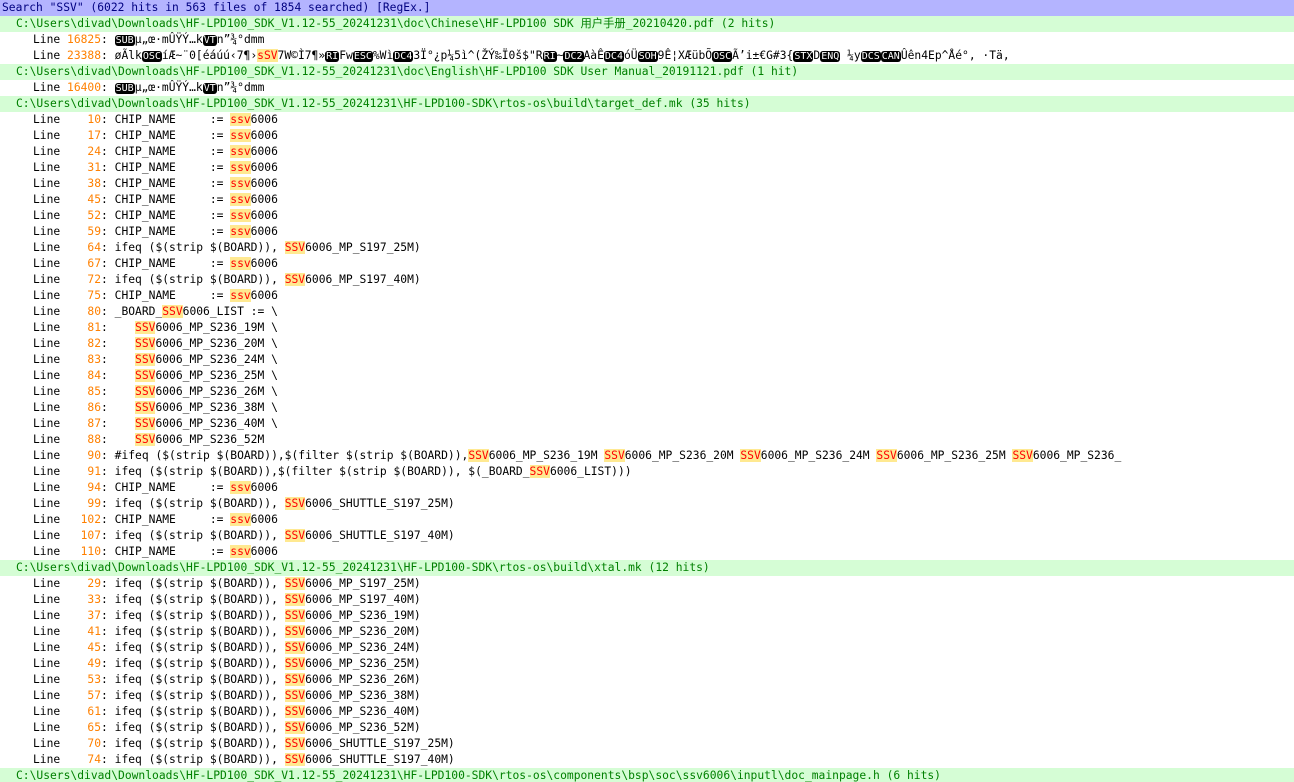 The image size is (1294, 782). I want to click on control-char-badge: VT, so click(209, 40).